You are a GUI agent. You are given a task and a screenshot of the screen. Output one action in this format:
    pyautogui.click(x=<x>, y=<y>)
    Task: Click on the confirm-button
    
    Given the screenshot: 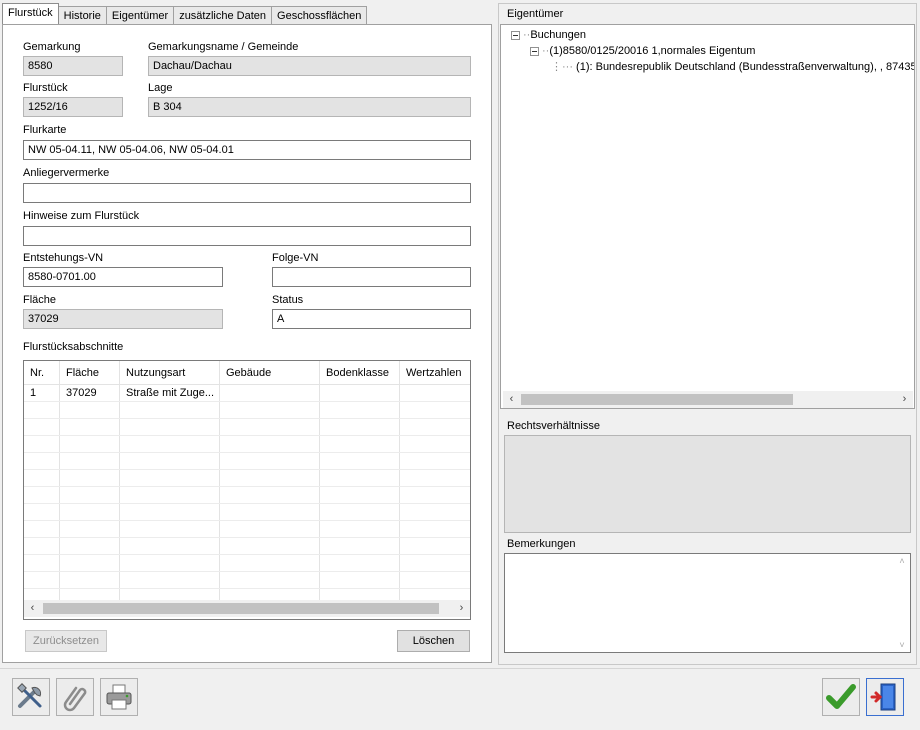 What is the action you would take?
    pyautogui.click(x=841, y=697)
    